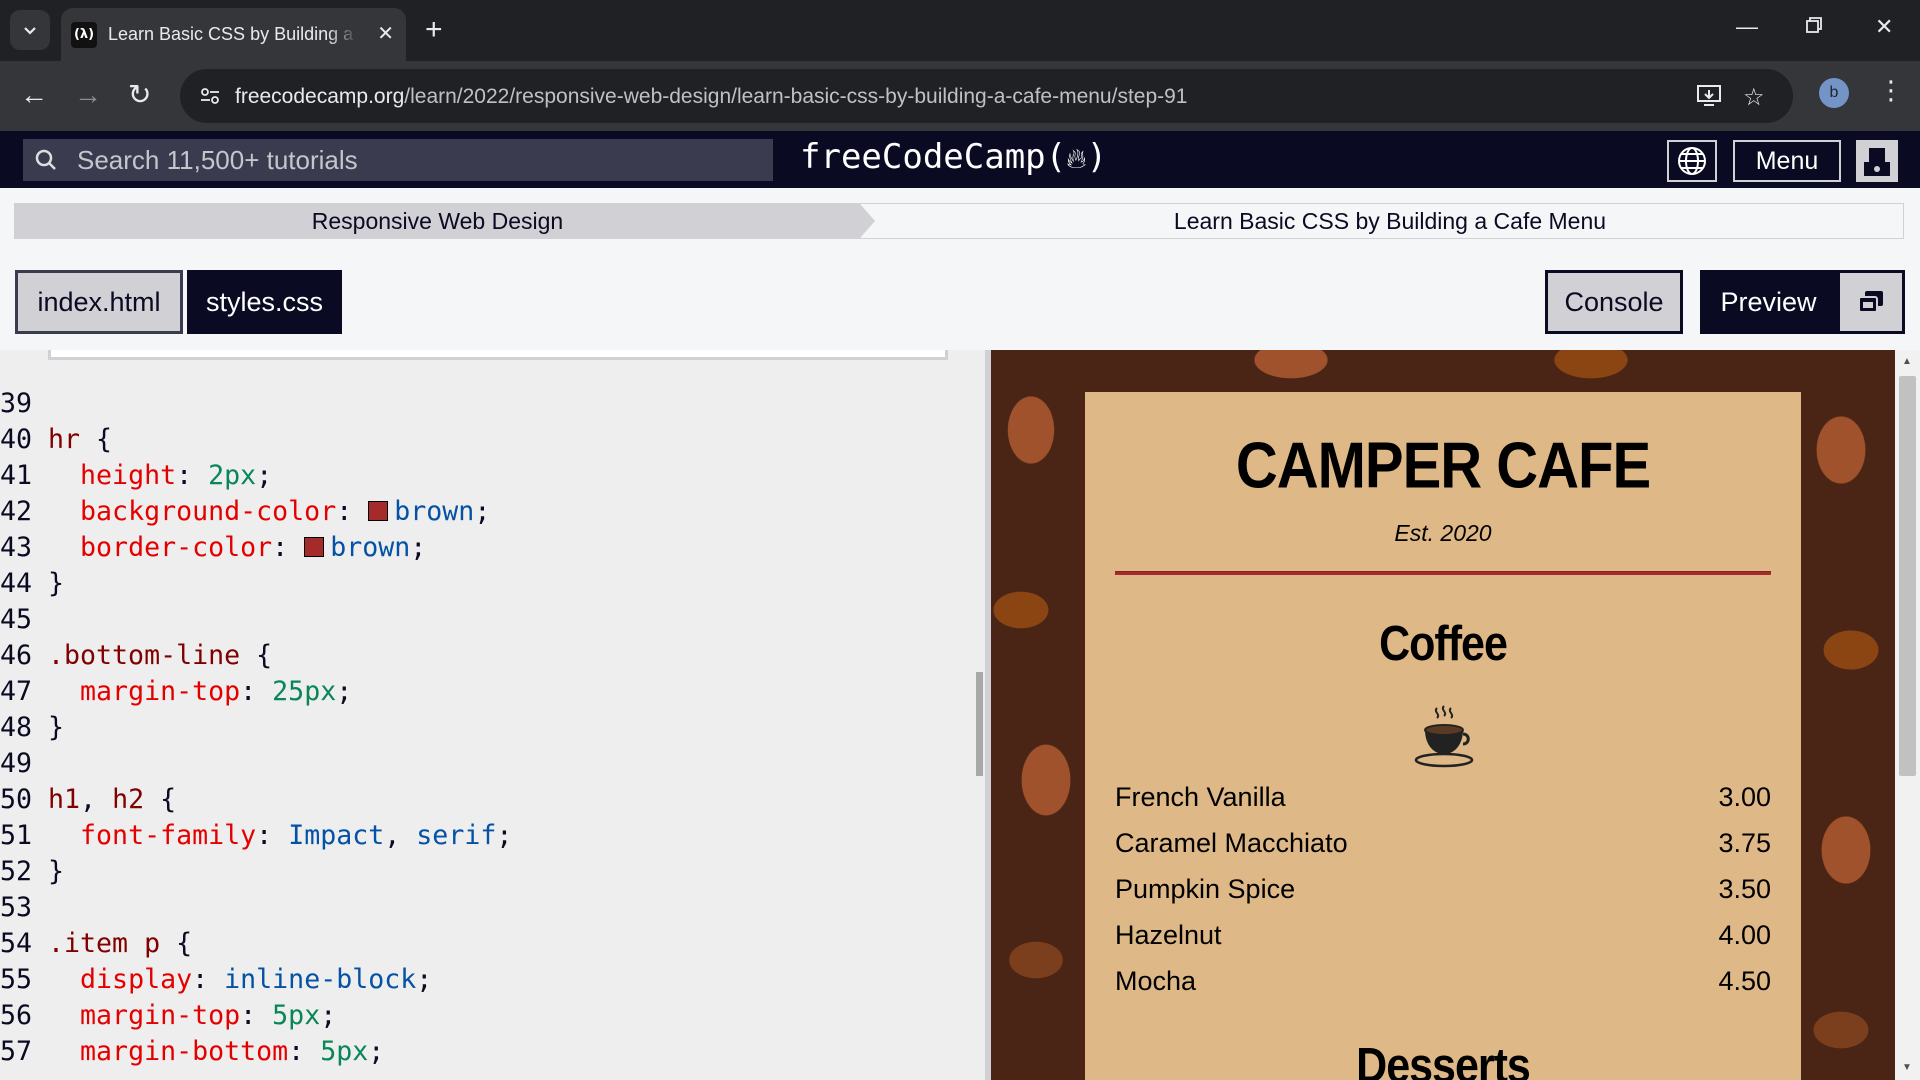  What do you see at coordinates (16, 835) in the screenshot?
I see `line-number: 51` at bounding box center [16, 835].